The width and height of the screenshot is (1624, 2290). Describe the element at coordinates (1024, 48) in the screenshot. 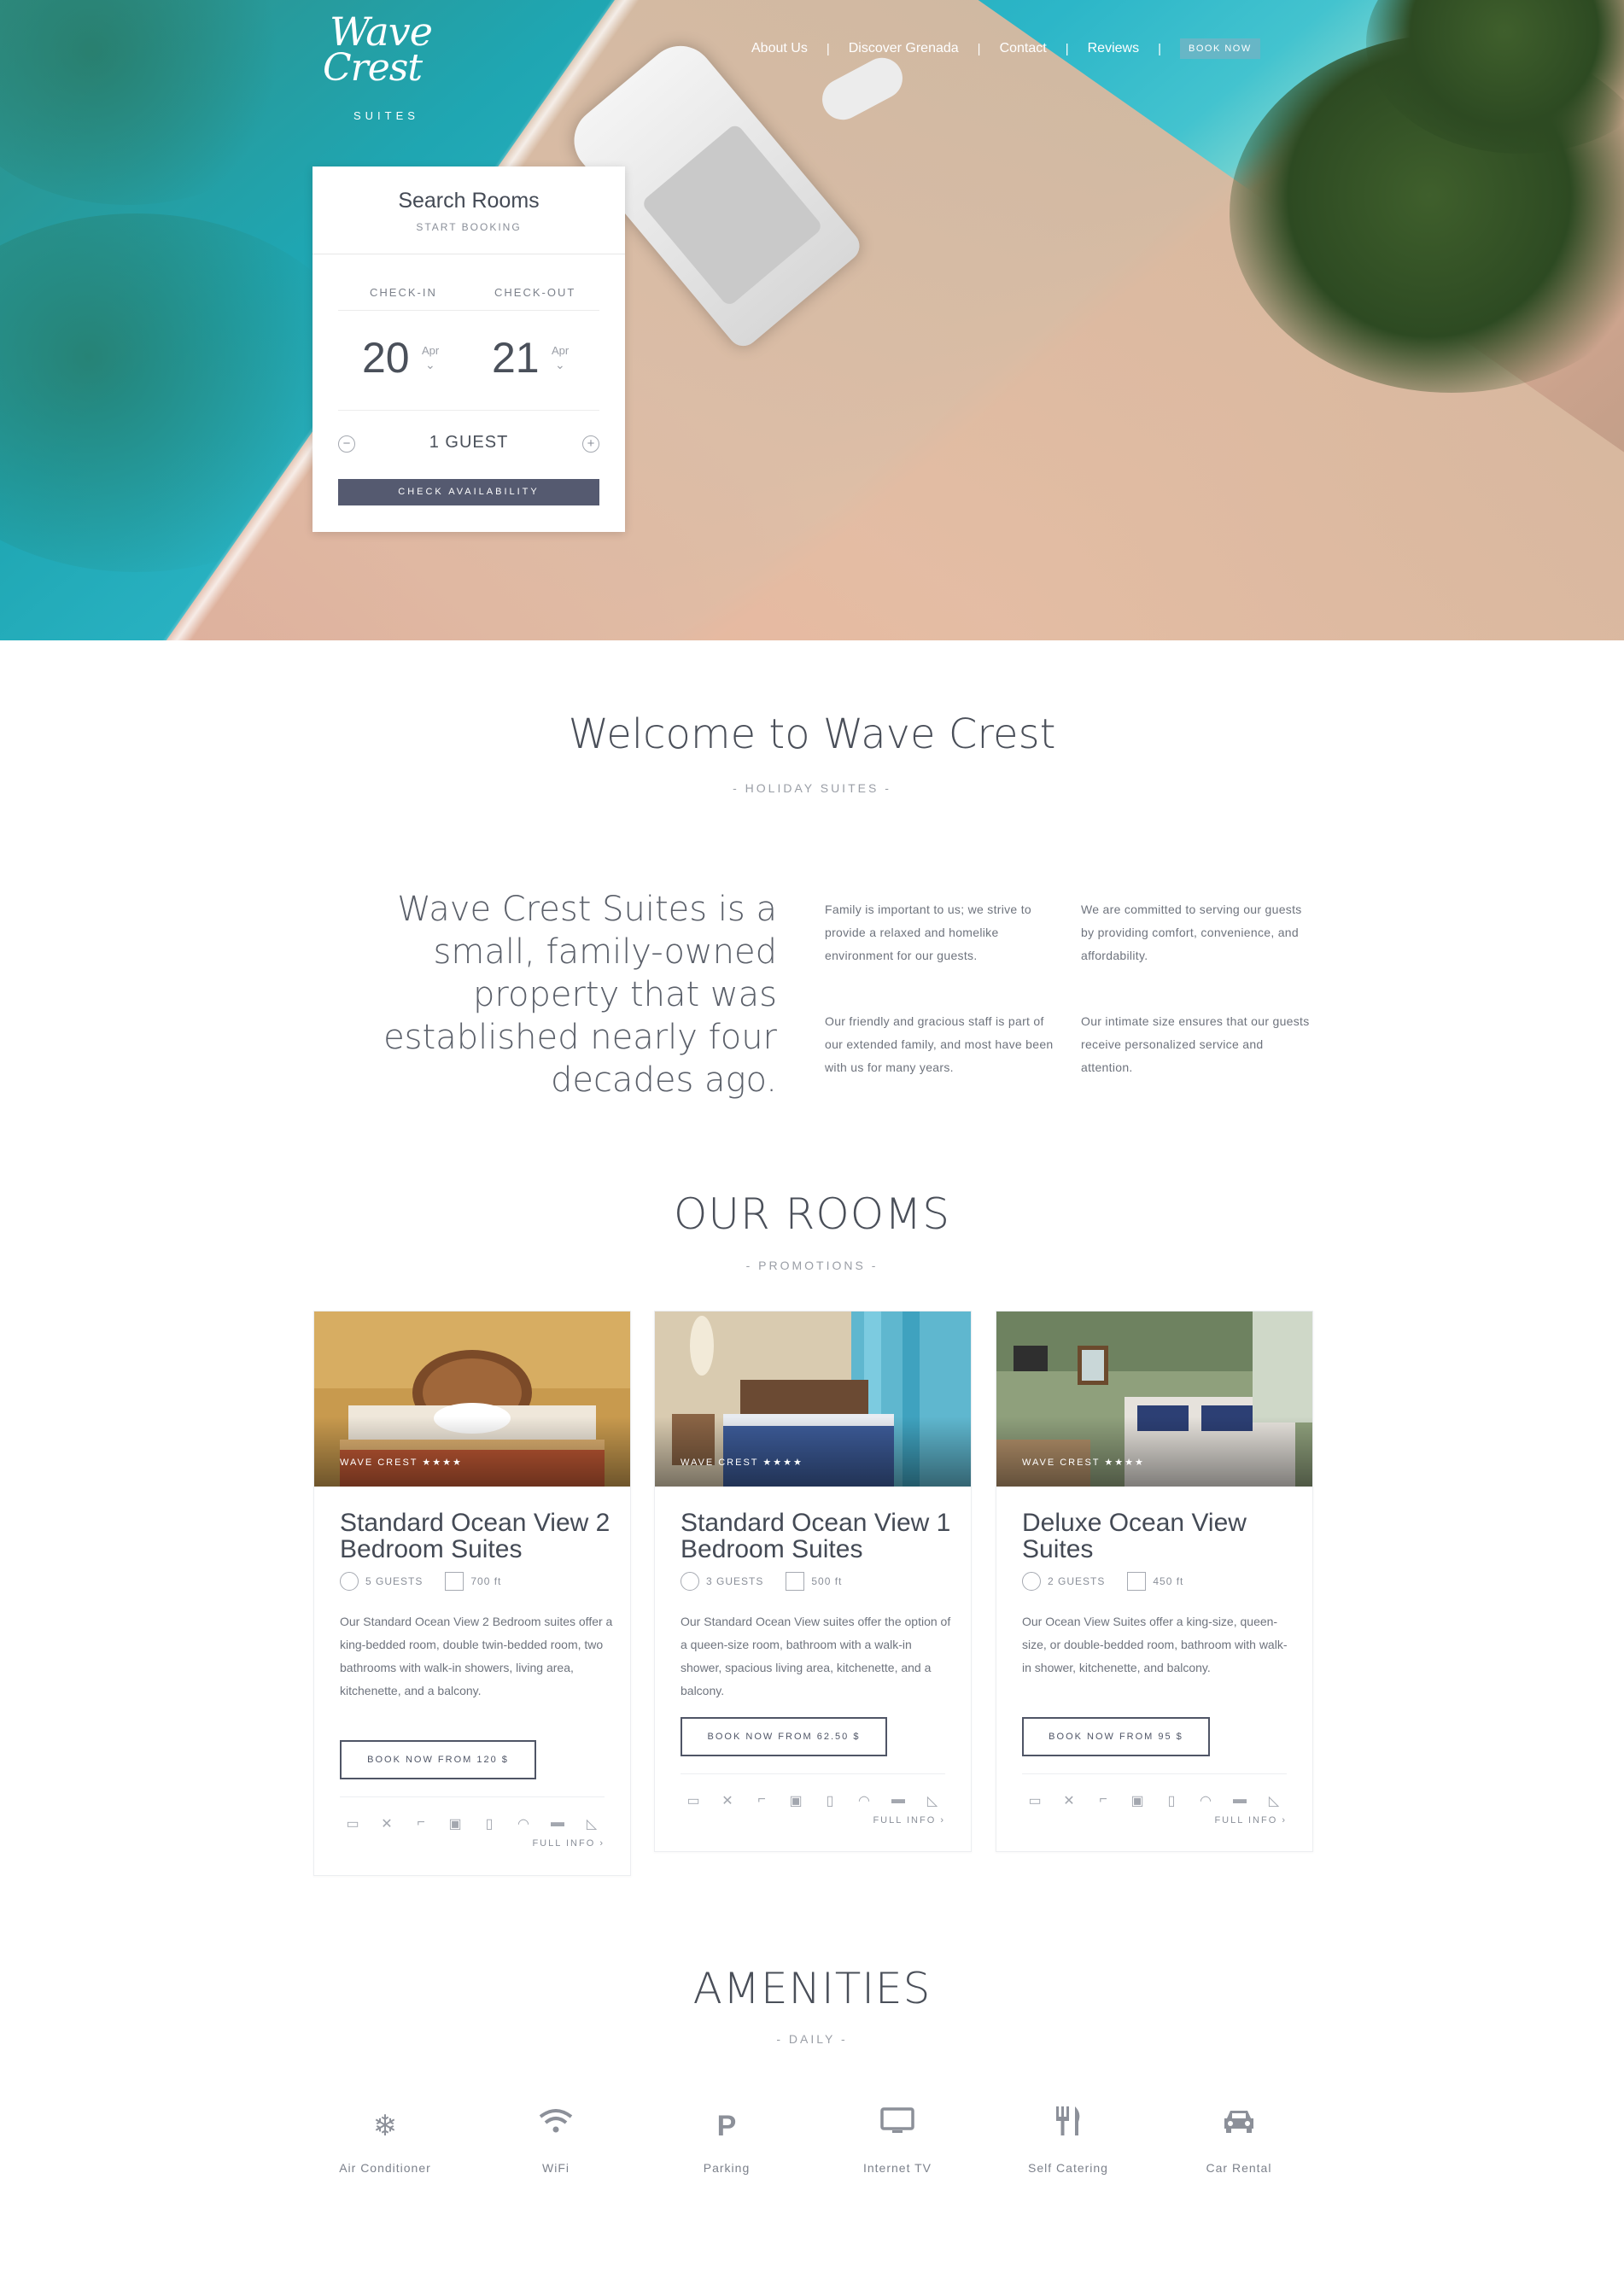

I see `nav-contact: Contact` at that location.